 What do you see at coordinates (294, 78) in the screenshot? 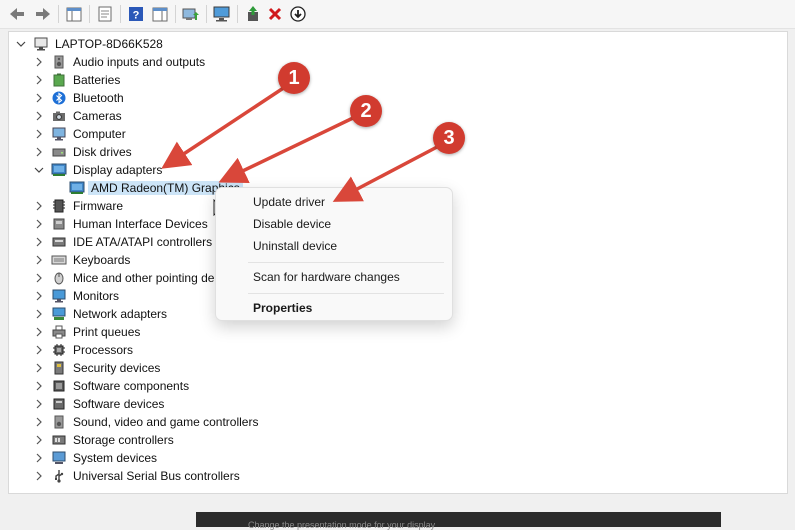
I see `callout-badge-1: 1` at bounding box center [294, 78].